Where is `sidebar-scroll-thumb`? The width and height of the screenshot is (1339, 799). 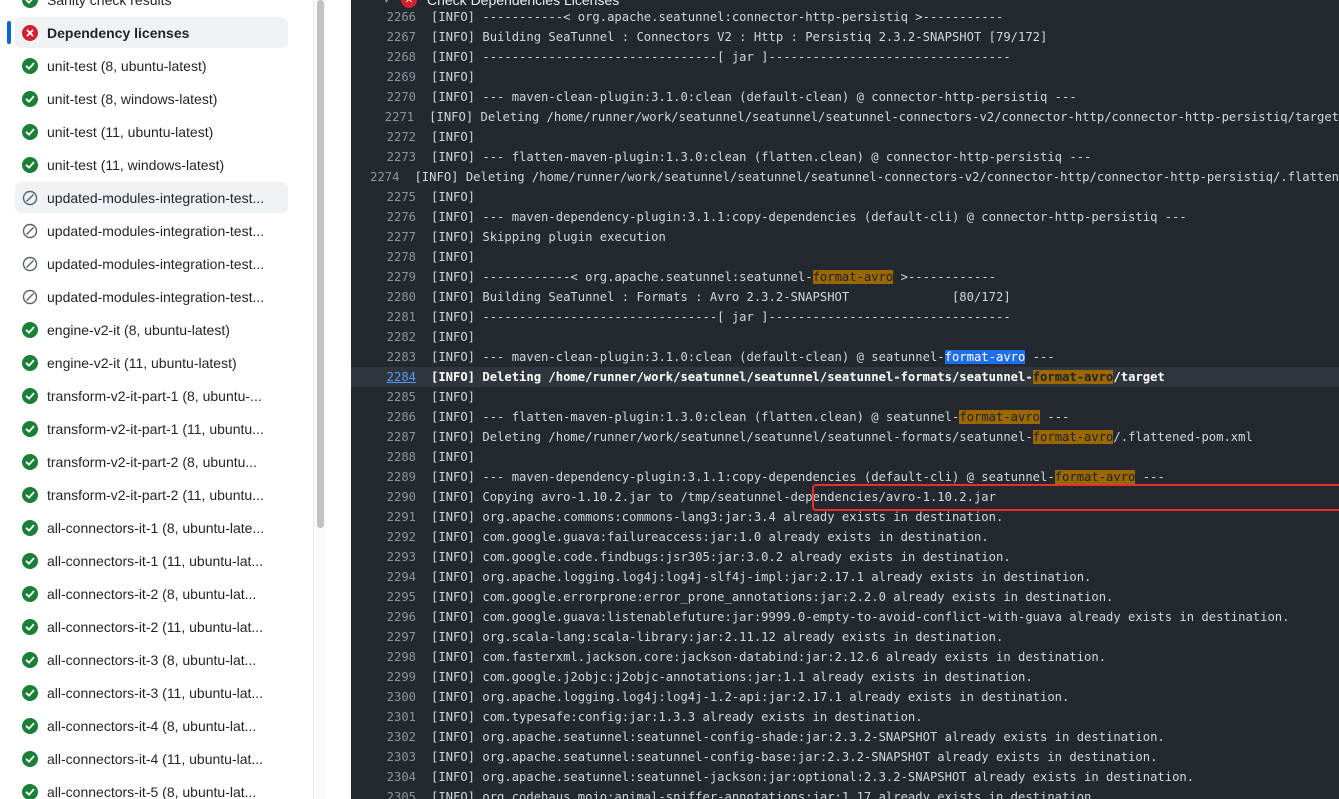
sidebar-scroll-thumb is located at coordinates (320, 264).